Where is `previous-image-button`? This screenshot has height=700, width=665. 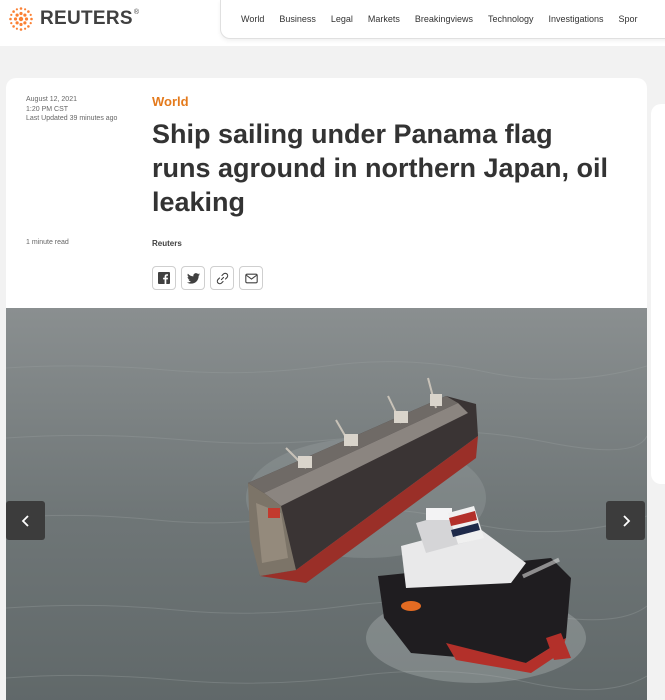
previous-image-button is located at coordinates (25, 520).